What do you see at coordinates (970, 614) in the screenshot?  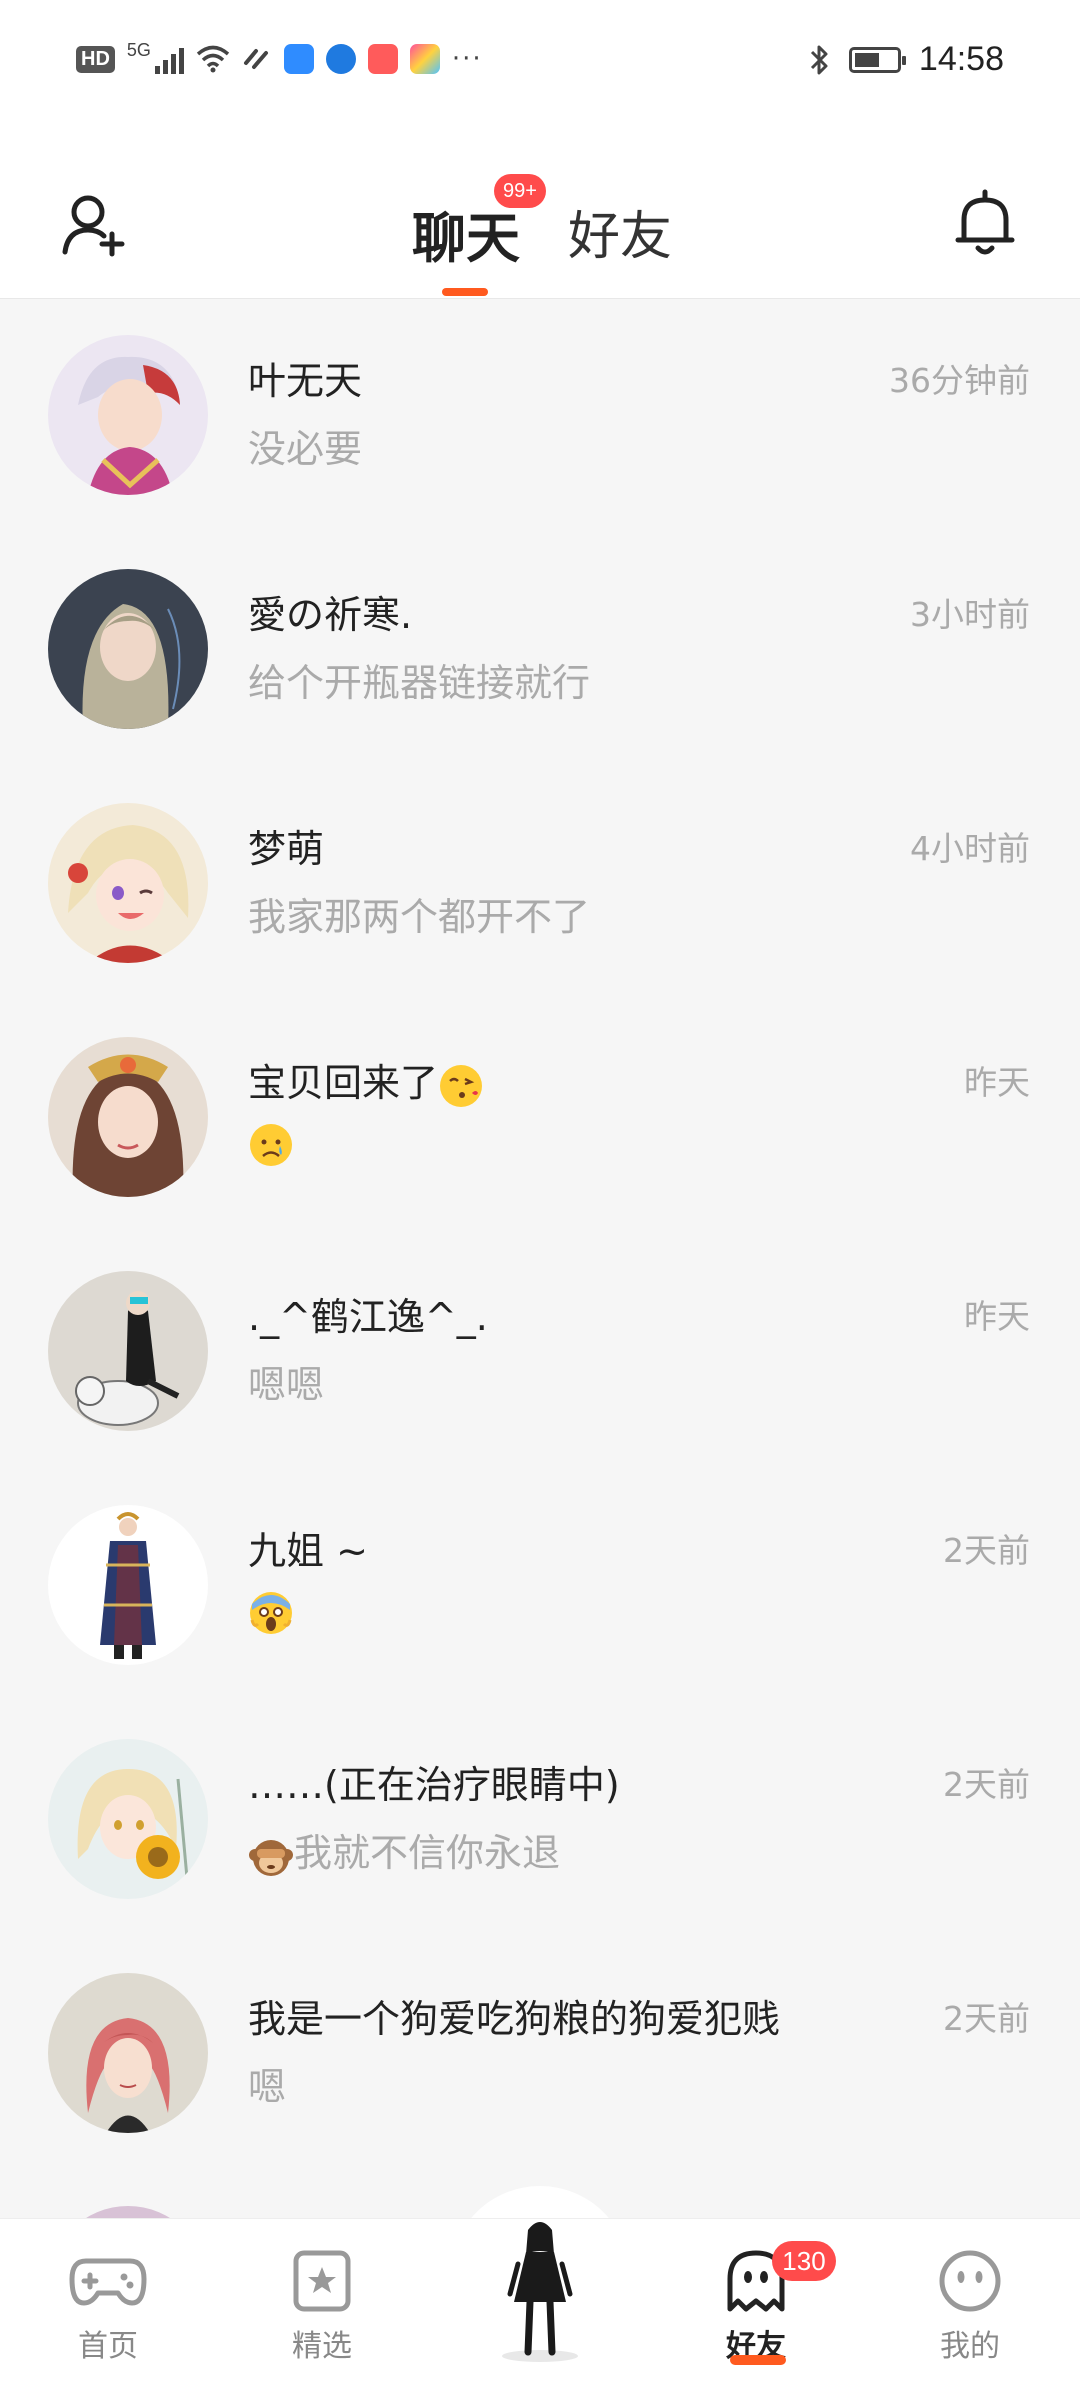 I see `chat-time: 3小时前` at bounding box center [970, 614].